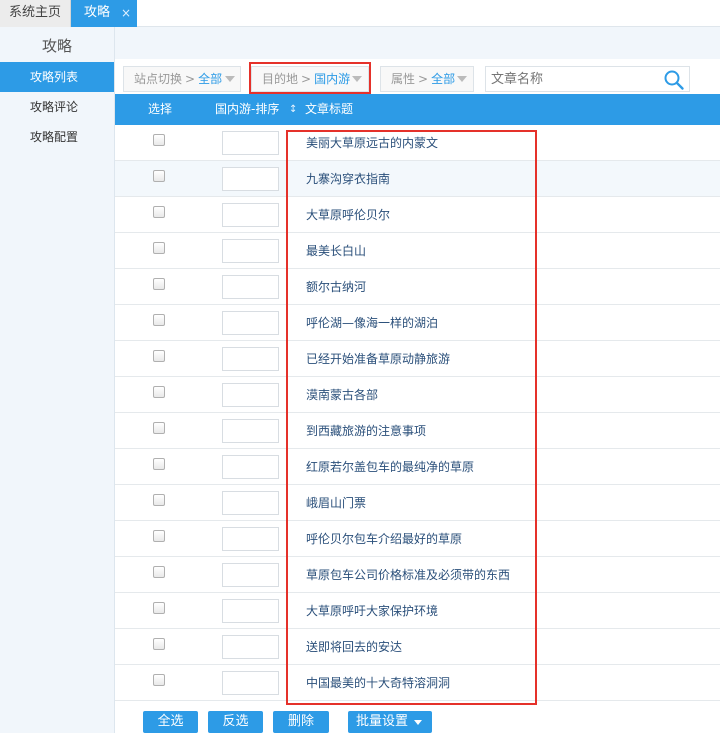 This screenshot has height=733, width=720. What do you see at coordinates (674, 80) in the screenshot?
I see `search-icon` at bounding box center [674, 80].